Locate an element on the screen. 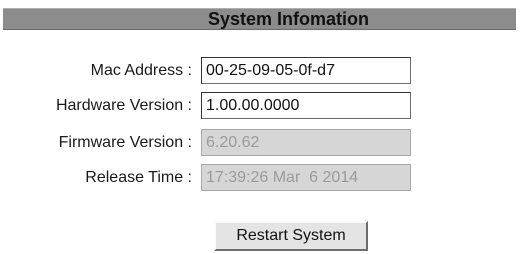  mac-address-input is located at coordinates (306, 70).